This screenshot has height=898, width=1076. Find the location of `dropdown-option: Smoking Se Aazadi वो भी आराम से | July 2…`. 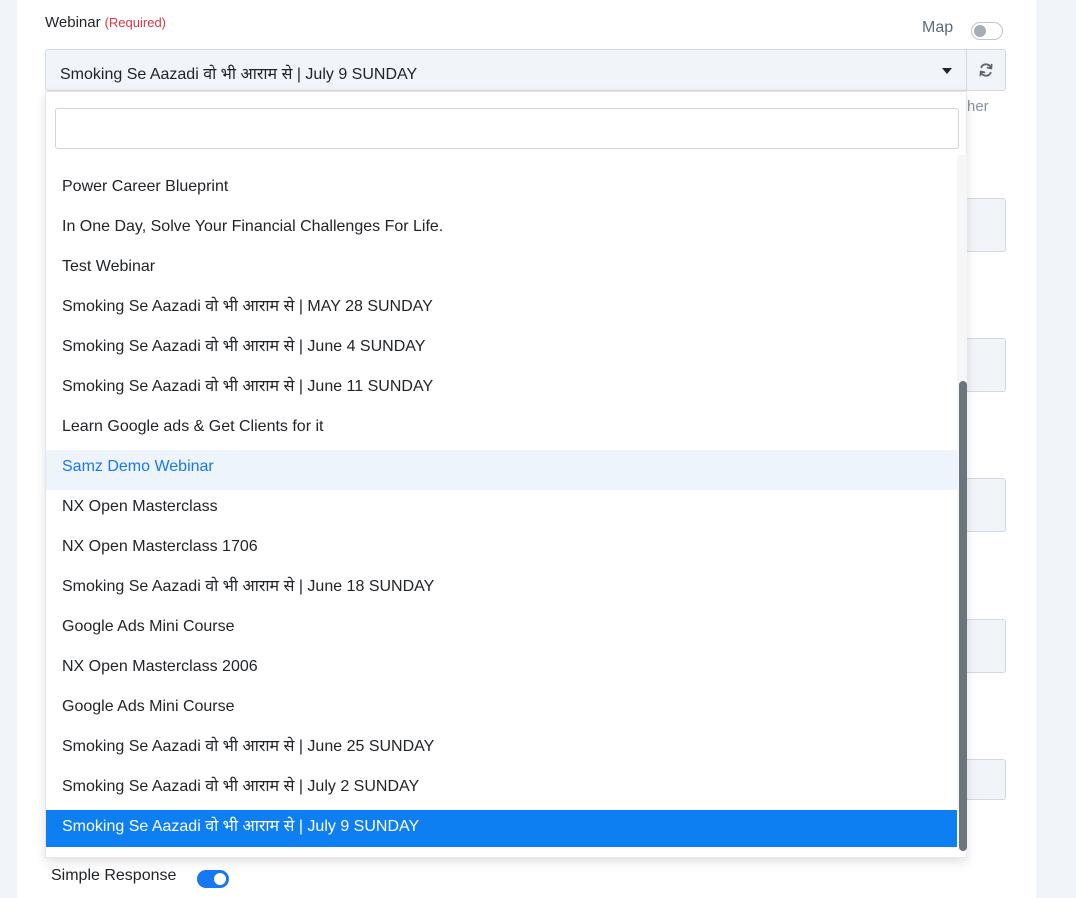

dropdown-option: Smoking Se Aazadi वो भी आराम से | July 2… is located at coordinates (502, 790).